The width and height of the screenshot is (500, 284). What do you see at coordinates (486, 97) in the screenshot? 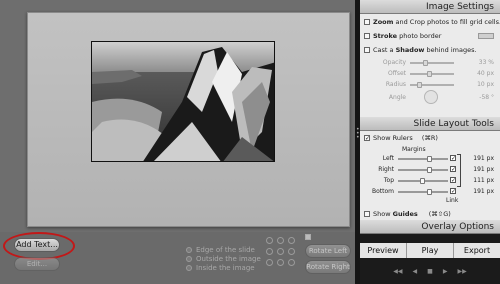
I see `slider-value: -58 °` at bounding box center [486, 97].